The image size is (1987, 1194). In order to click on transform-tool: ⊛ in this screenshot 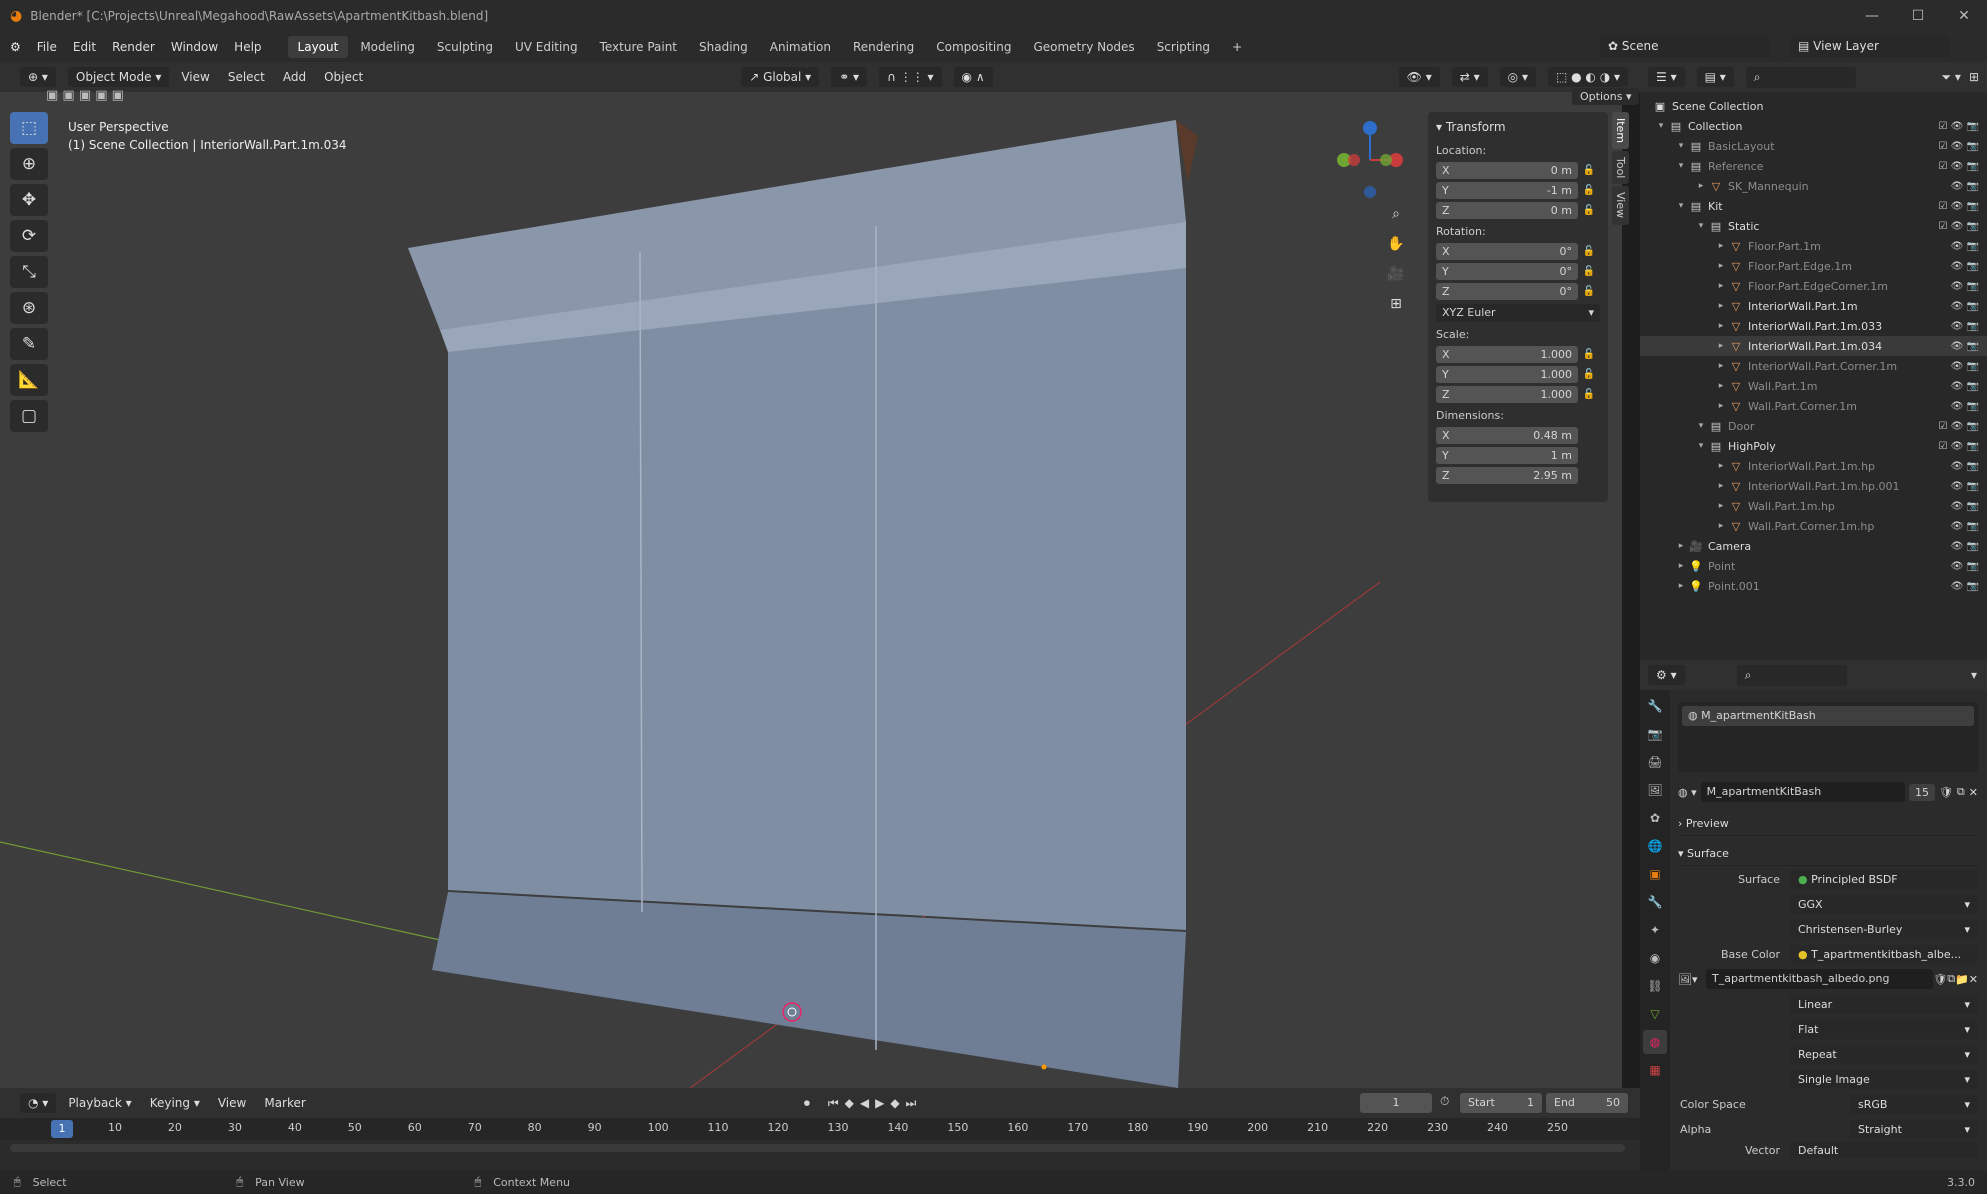, I will do `click(29, 308)`.